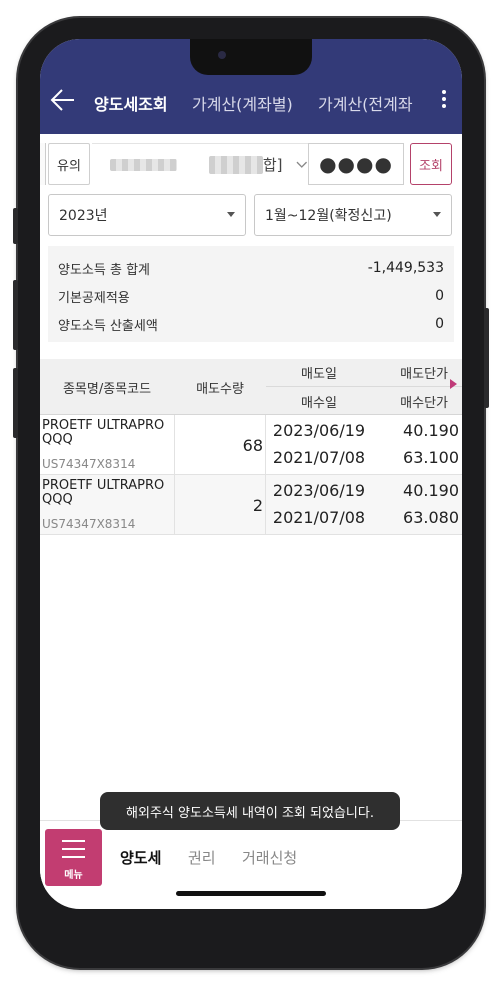 This screenshot has height=985, width=502. Describe the element at coordinates (431, 517) in the screenshot. I see `buy-price: 63.080` at that location.